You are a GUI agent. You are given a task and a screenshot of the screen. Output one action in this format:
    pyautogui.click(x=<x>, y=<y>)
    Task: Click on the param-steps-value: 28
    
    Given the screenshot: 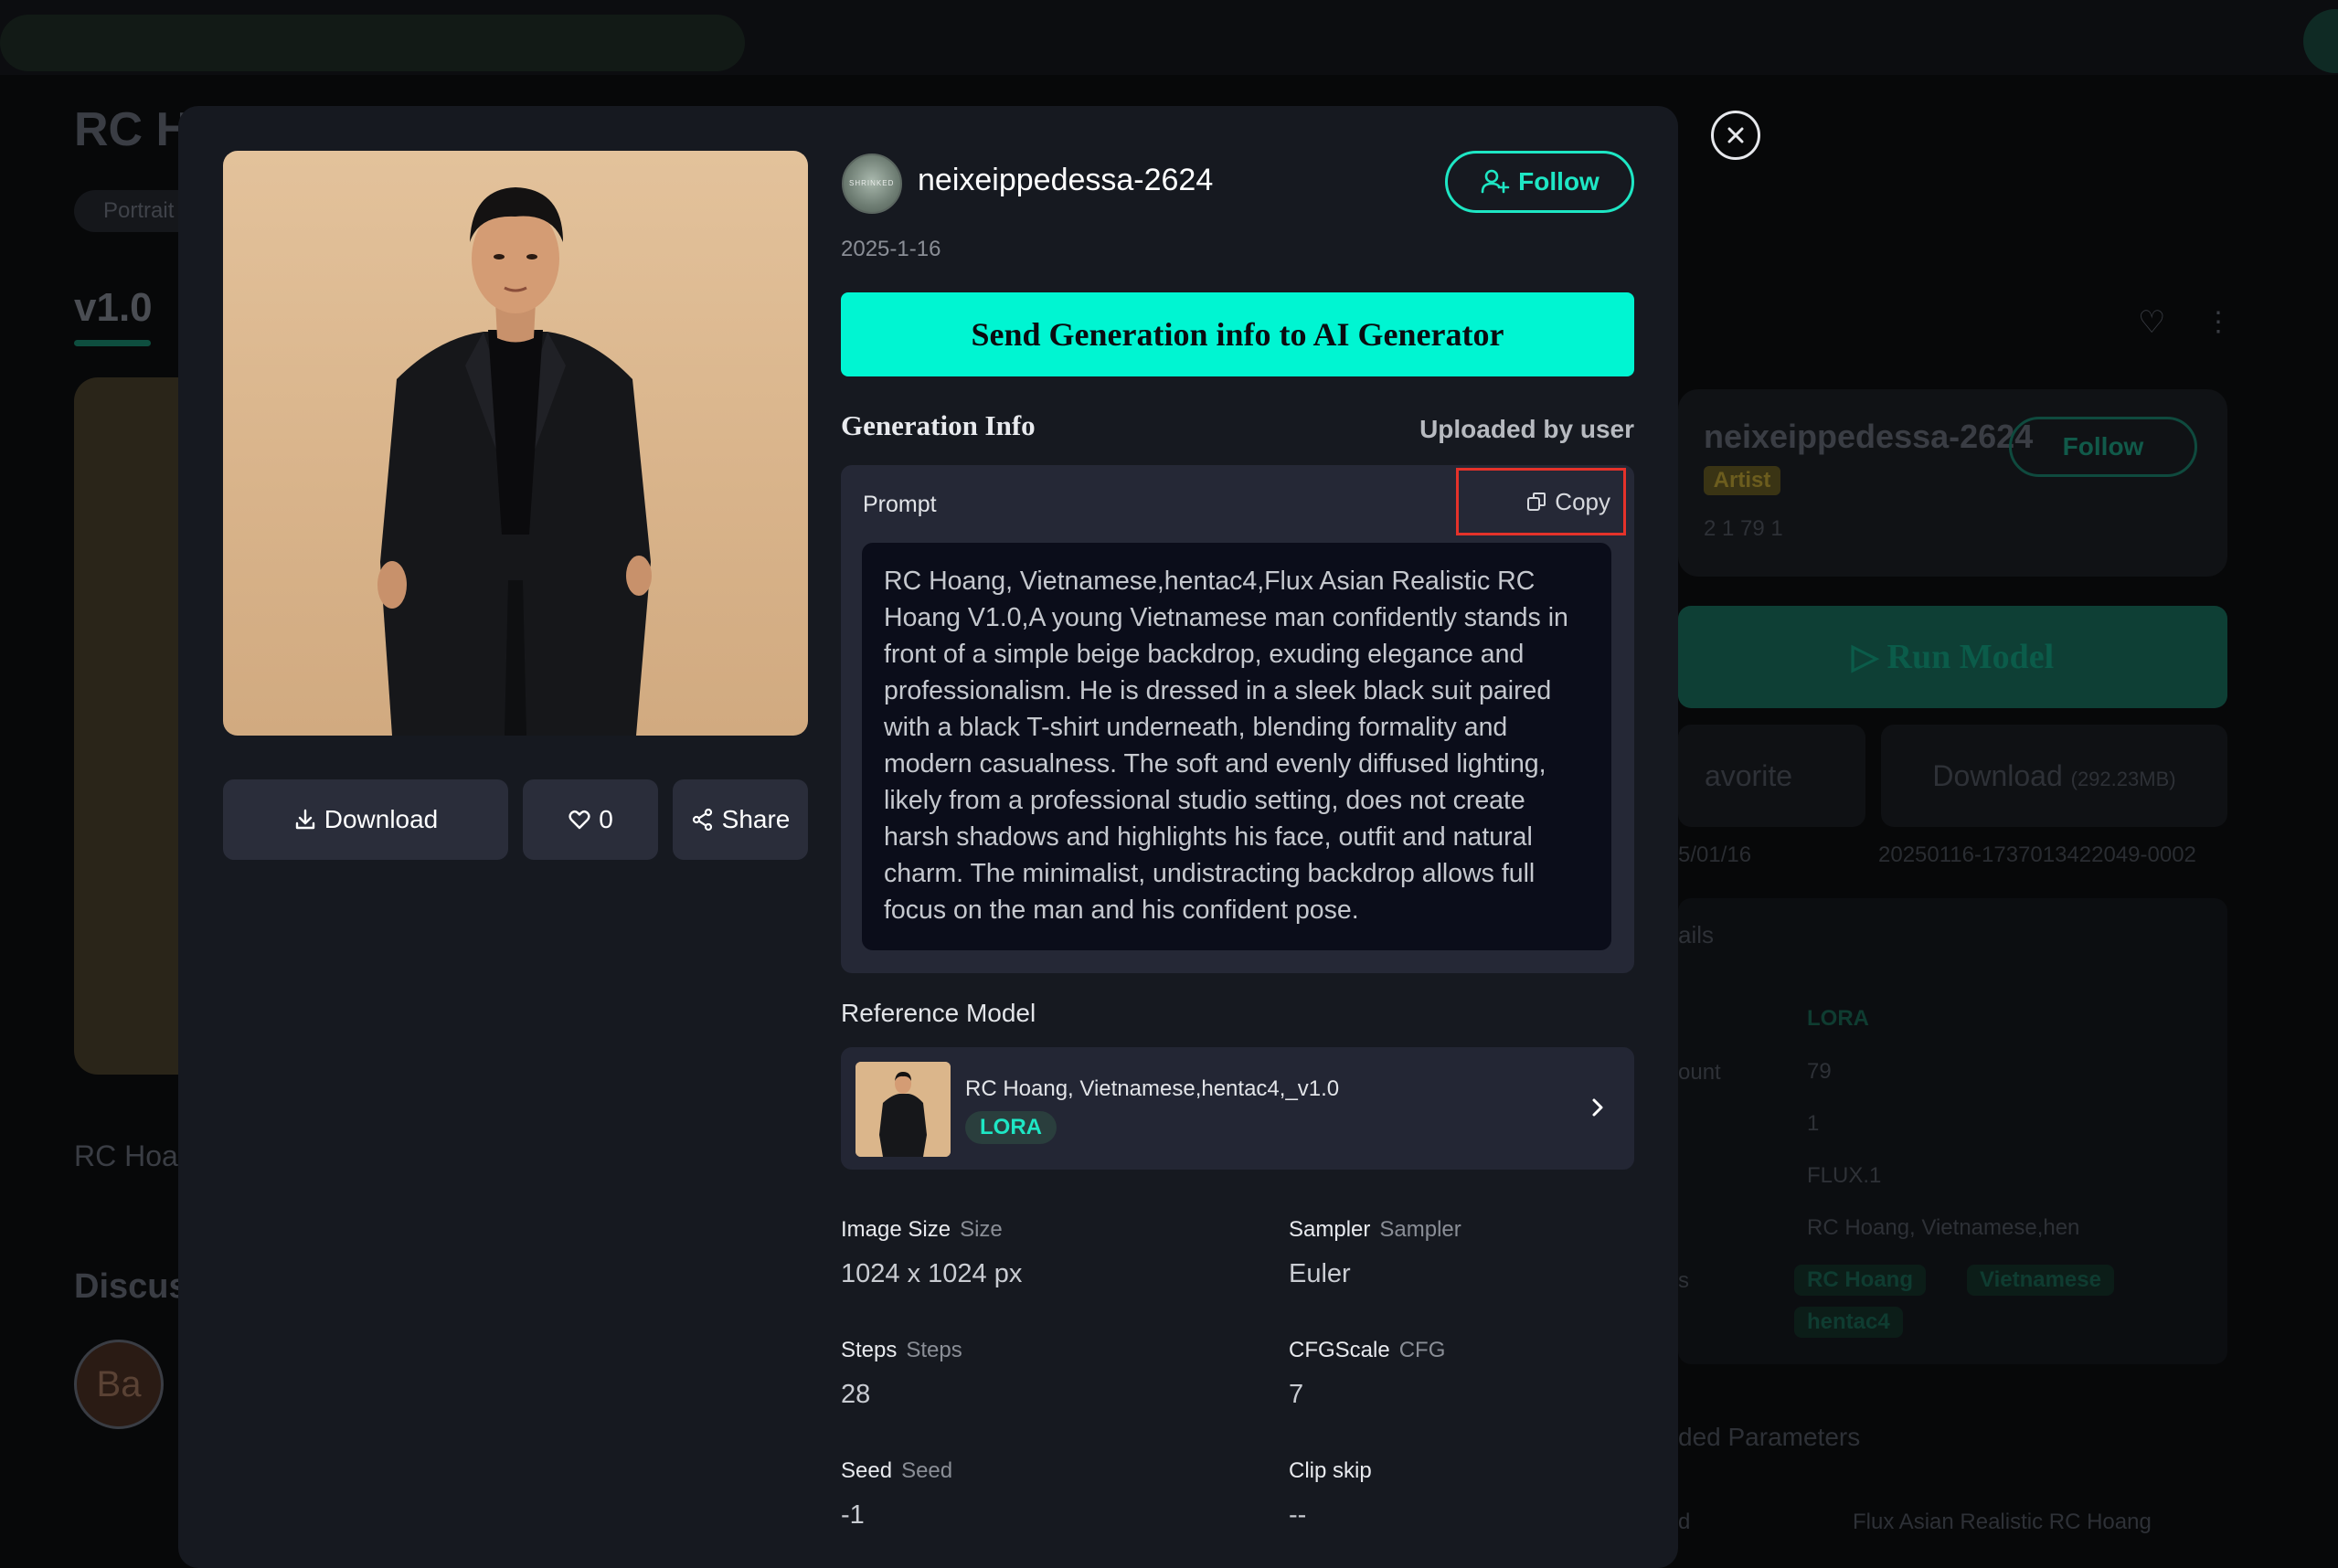 What is the action you would take?
    pyautogui.click(x=856, y=1395)
    